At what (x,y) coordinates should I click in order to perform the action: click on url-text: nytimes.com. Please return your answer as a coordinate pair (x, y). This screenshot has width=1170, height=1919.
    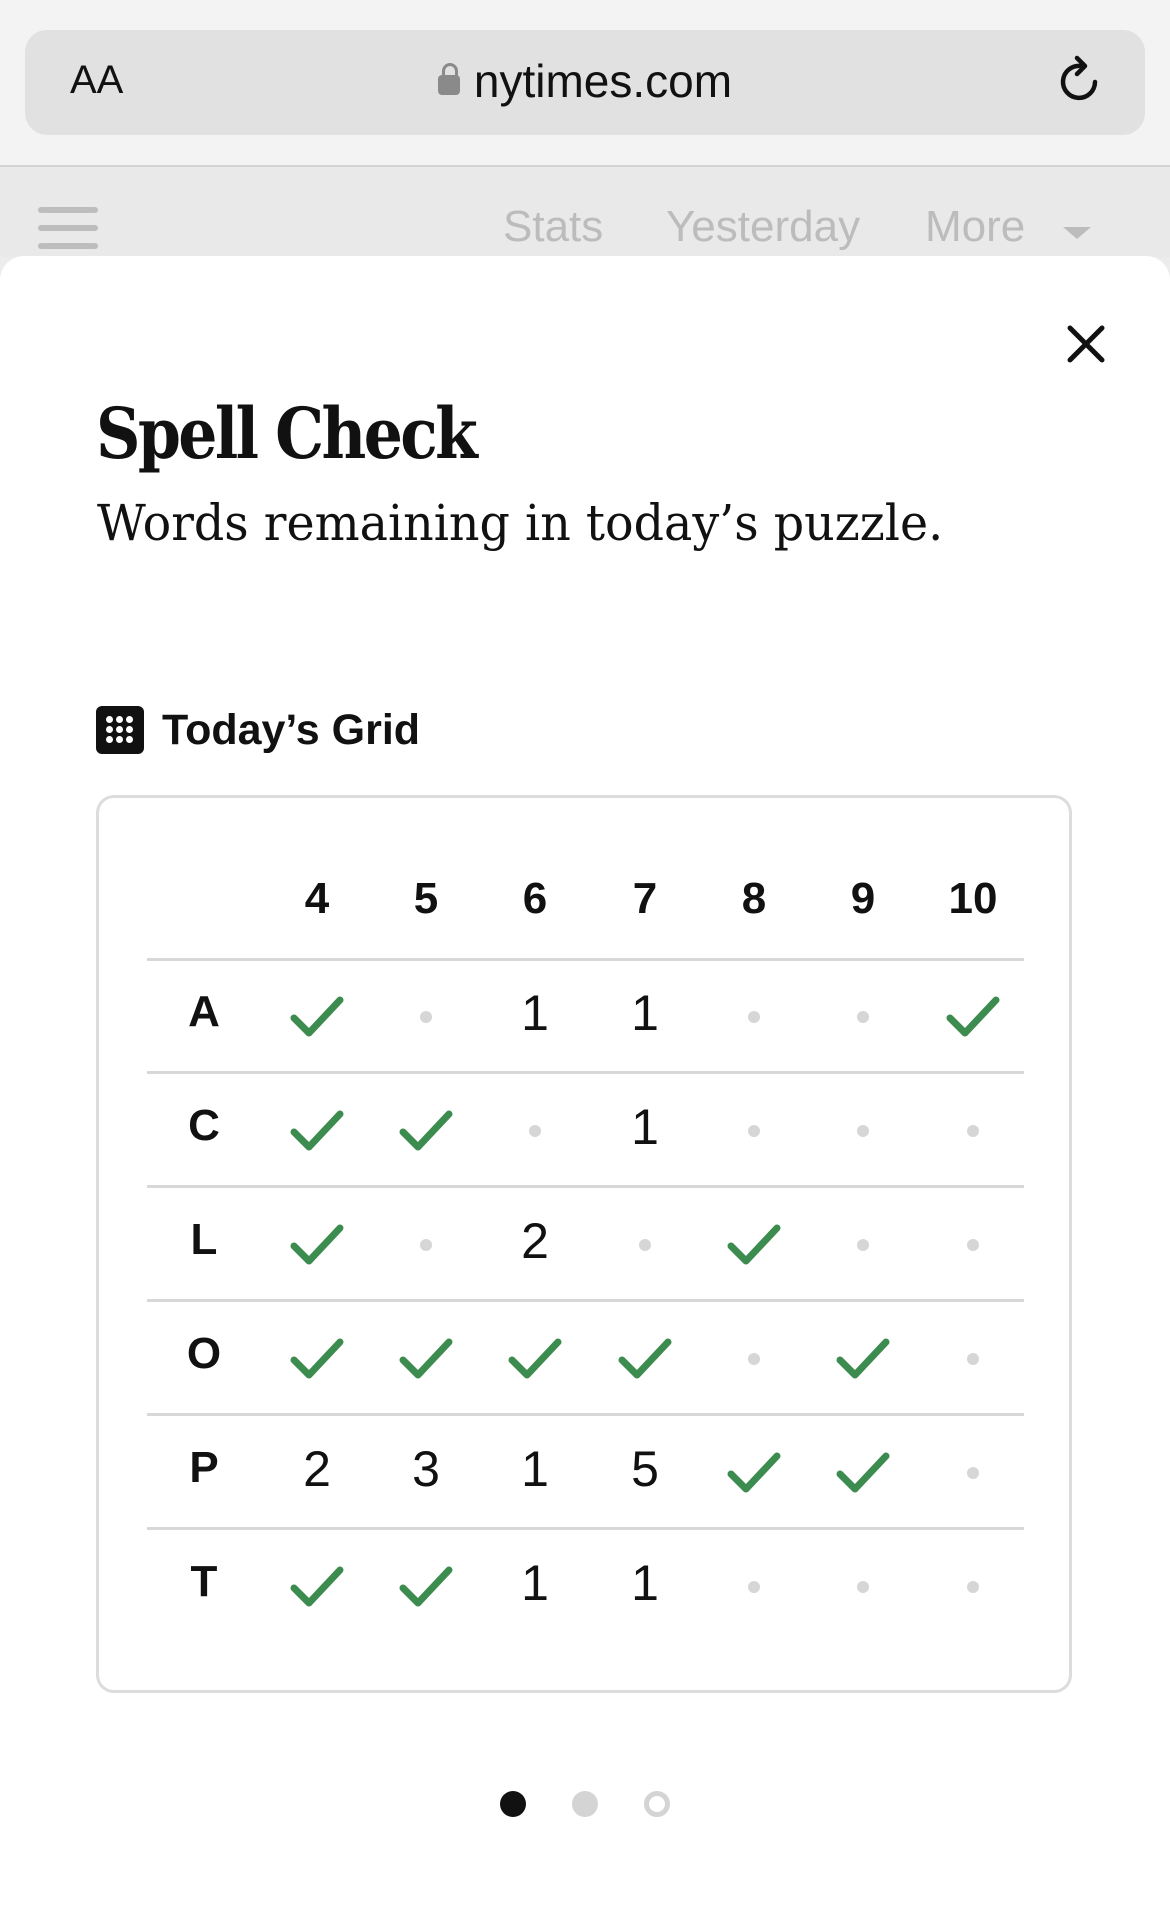
    Looking at the image, I should click on (603, 81).